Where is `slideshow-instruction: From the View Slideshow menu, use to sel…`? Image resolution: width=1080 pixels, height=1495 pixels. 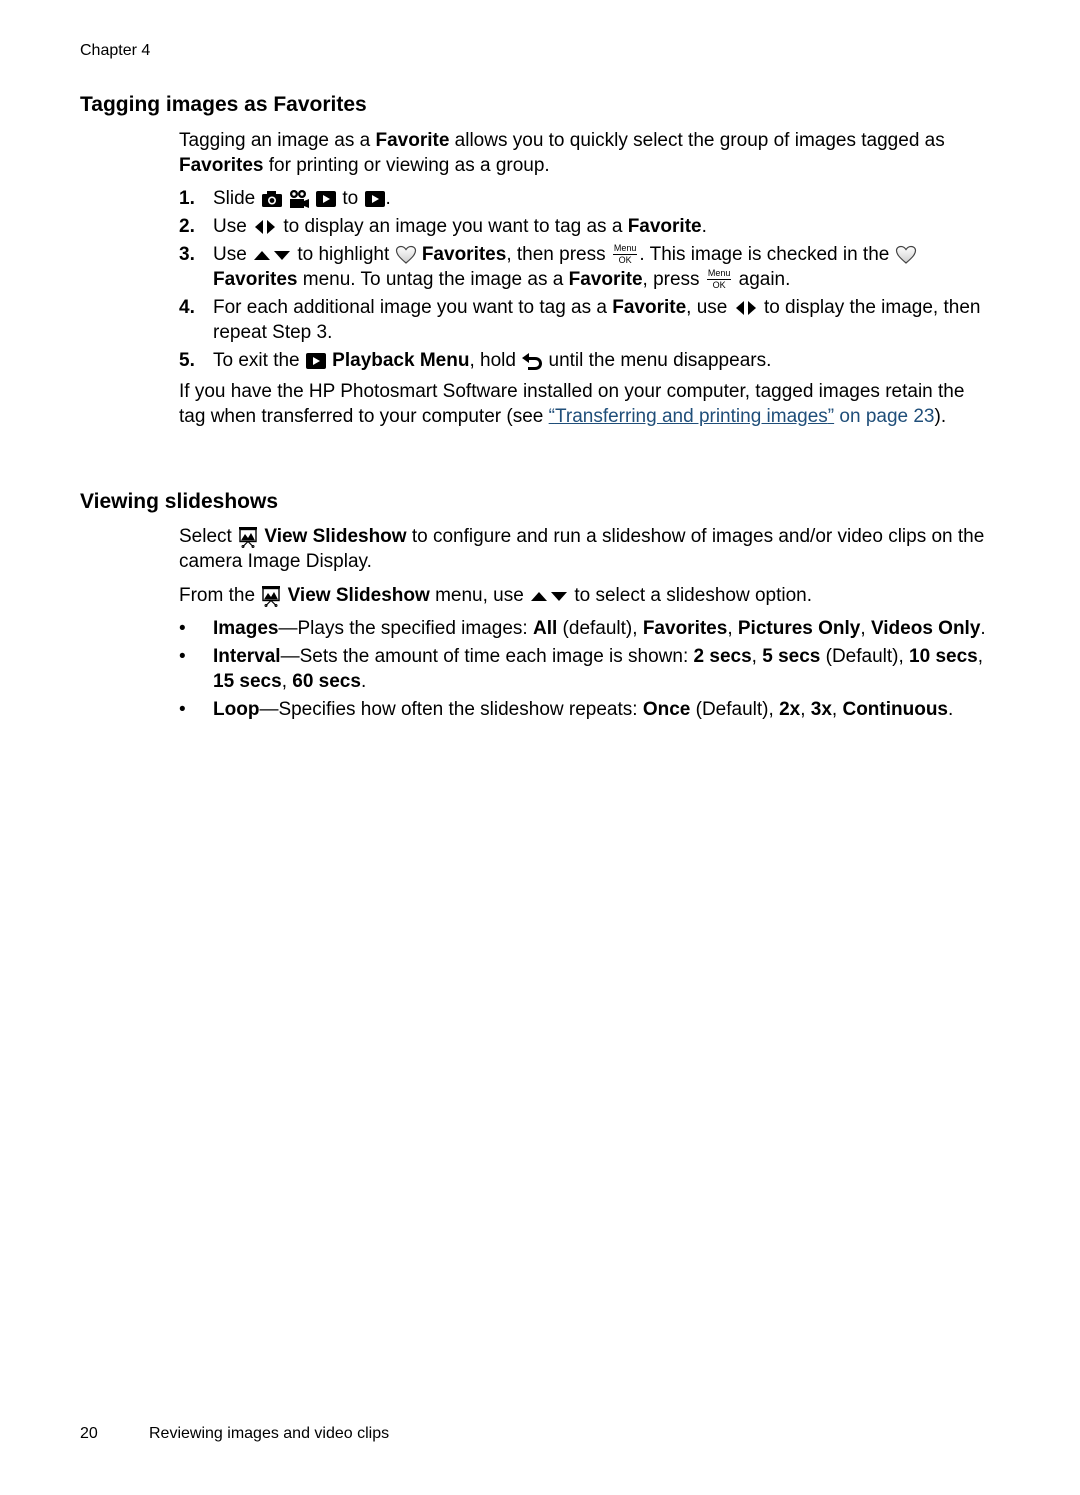 slideshow-instruction: From the View Slideshow menu, use to sel… is located at coordinates (495, 596).